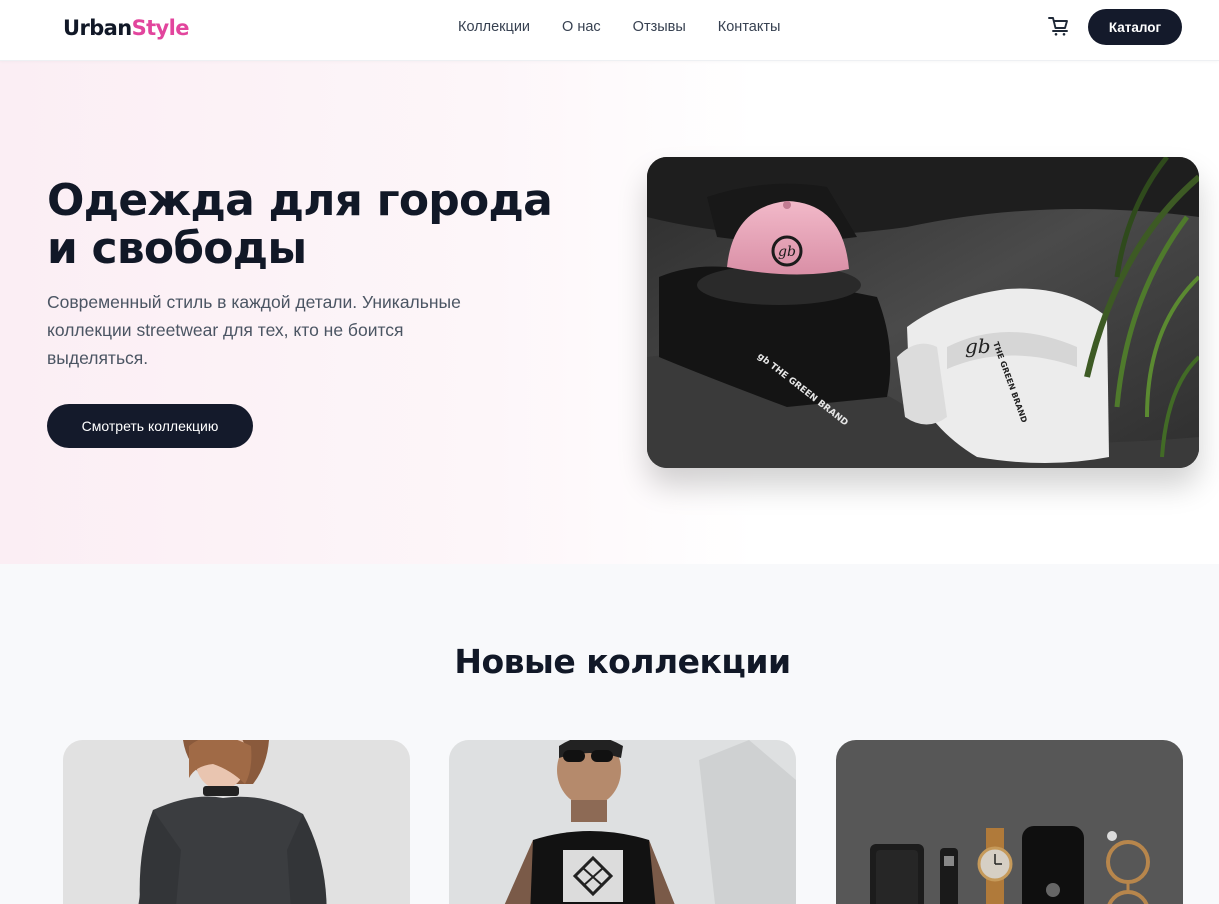 Image resolution: width=1219 pixels, height=904 pixels. Describe the element at coordinates (581, 27) in the screenshot. I see `nav-link-about: О нас` at that location.